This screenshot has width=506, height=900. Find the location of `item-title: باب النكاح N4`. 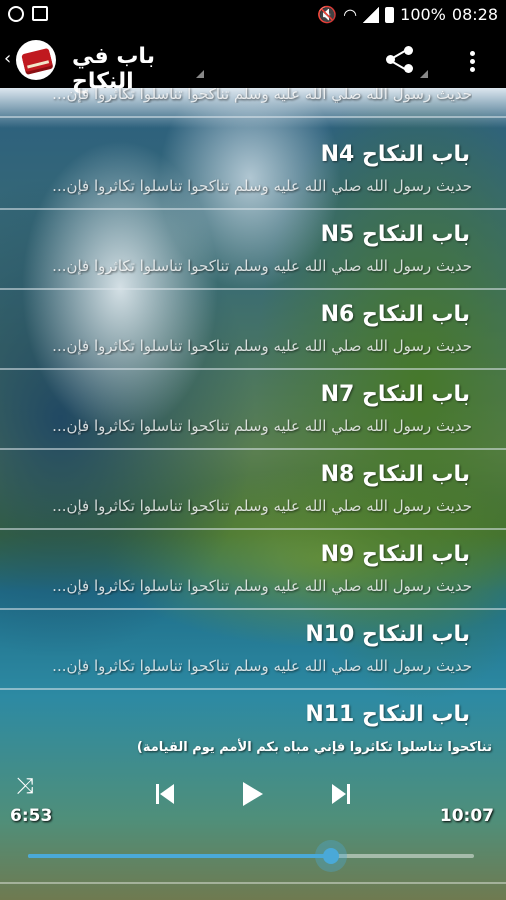

item-title: باب النكاح N4 is located at coordinates (395, 154).